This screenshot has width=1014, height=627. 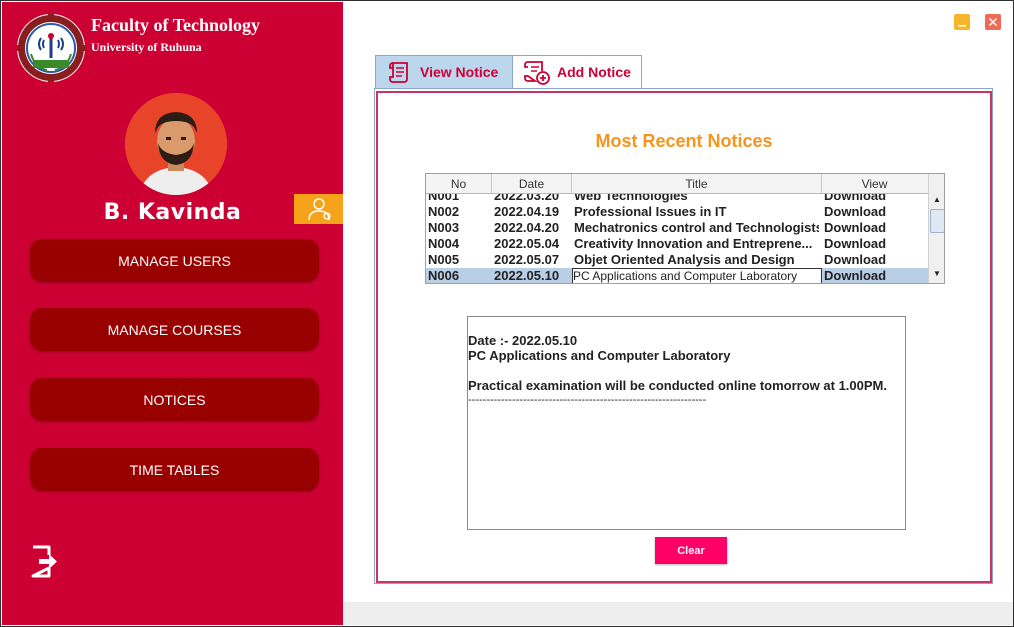 I want to click on tab-add-notice-label: Add Notice, so click(x=594, y=72).